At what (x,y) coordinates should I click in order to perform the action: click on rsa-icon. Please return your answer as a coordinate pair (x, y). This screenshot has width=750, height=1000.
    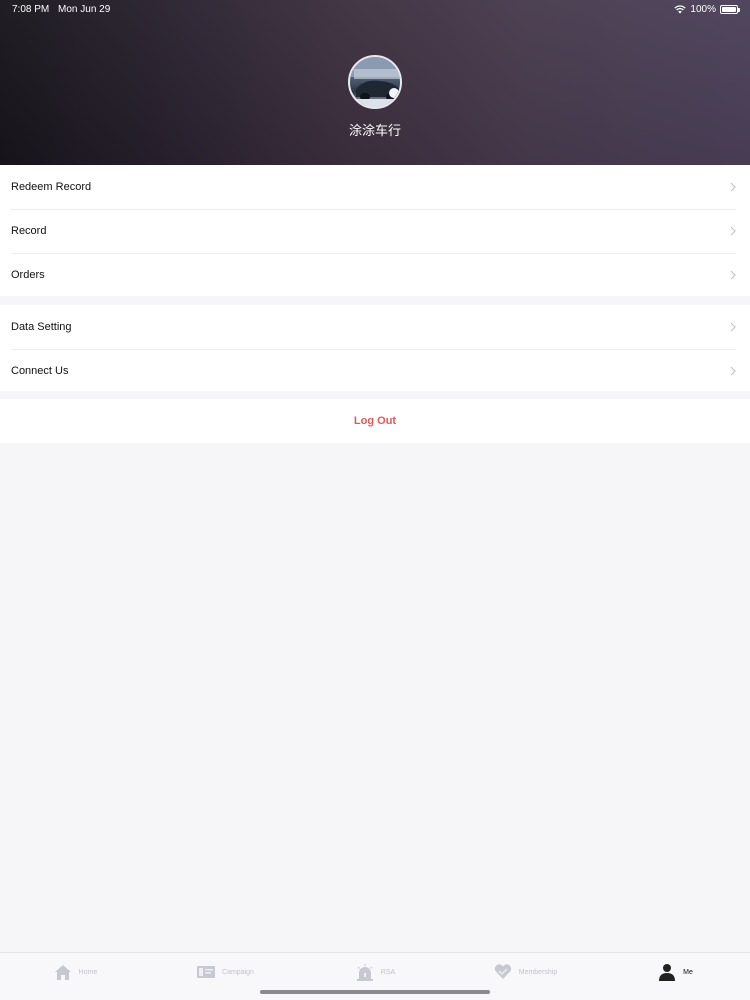
    Looking at the image, I should click on (365, 972).